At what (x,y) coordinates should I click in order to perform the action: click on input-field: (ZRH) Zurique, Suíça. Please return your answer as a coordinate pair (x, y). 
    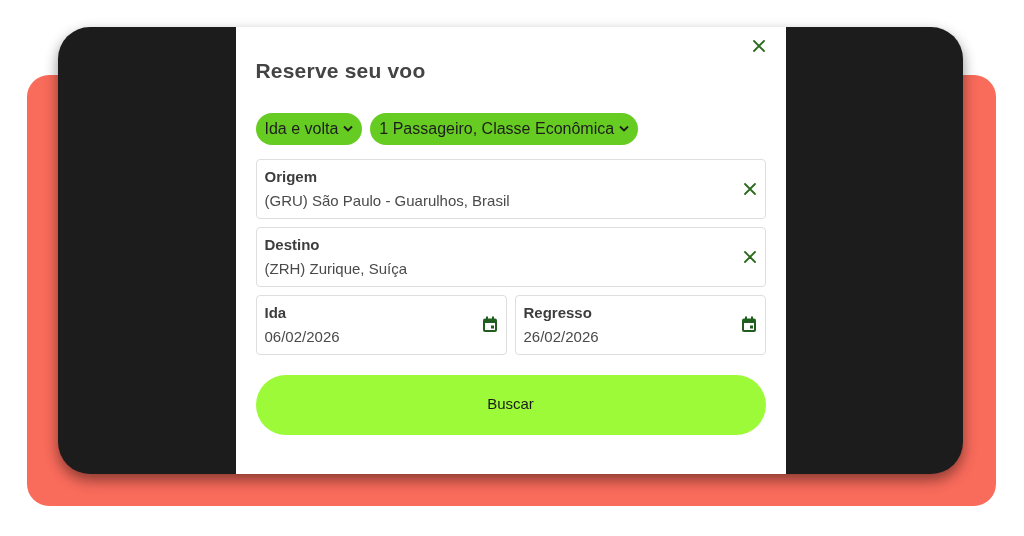
    Looking at the image, I should click on (500, 268).